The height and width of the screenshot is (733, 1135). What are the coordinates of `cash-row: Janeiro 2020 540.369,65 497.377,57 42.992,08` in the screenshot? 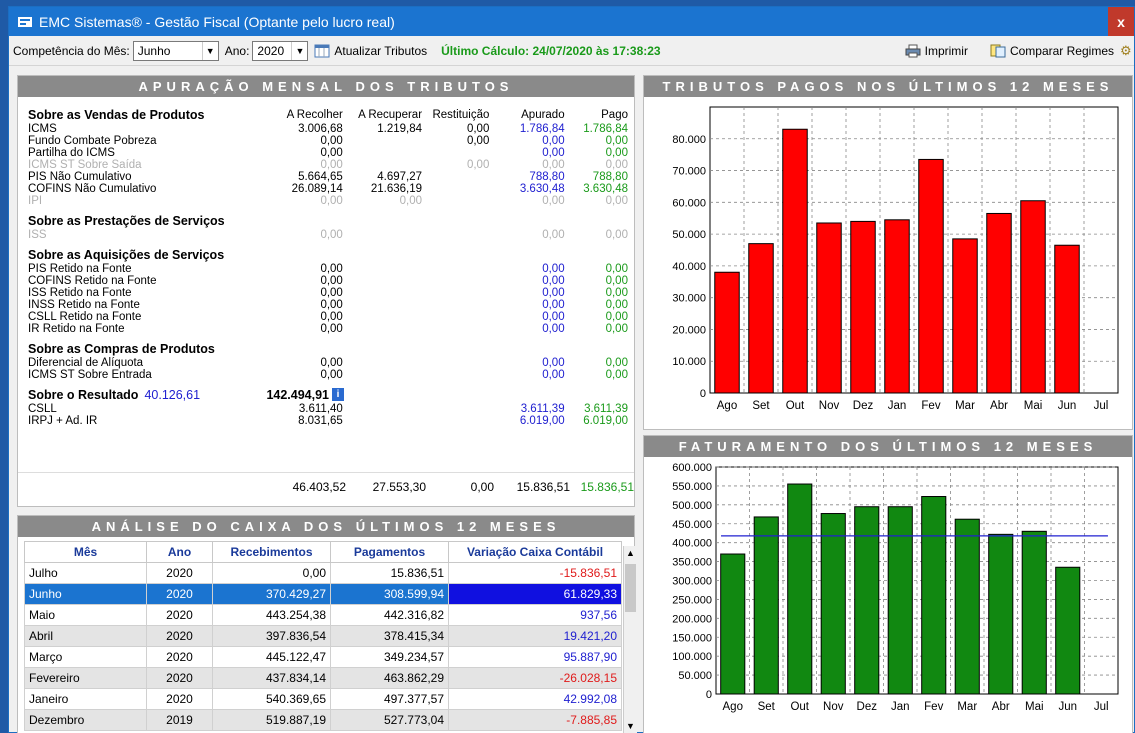 It's located at (323, 699).